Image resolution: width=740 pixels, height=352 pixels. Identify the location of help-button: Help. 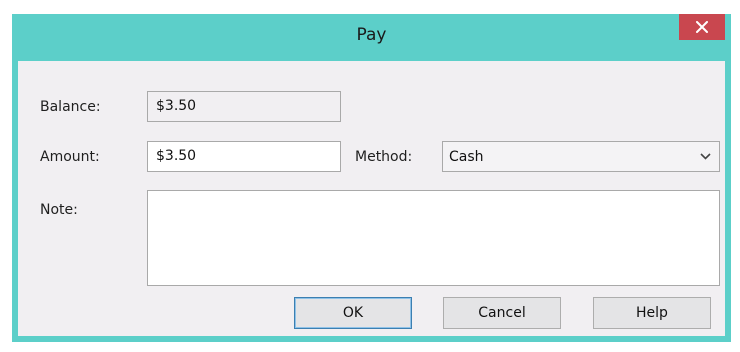
(652, 313).